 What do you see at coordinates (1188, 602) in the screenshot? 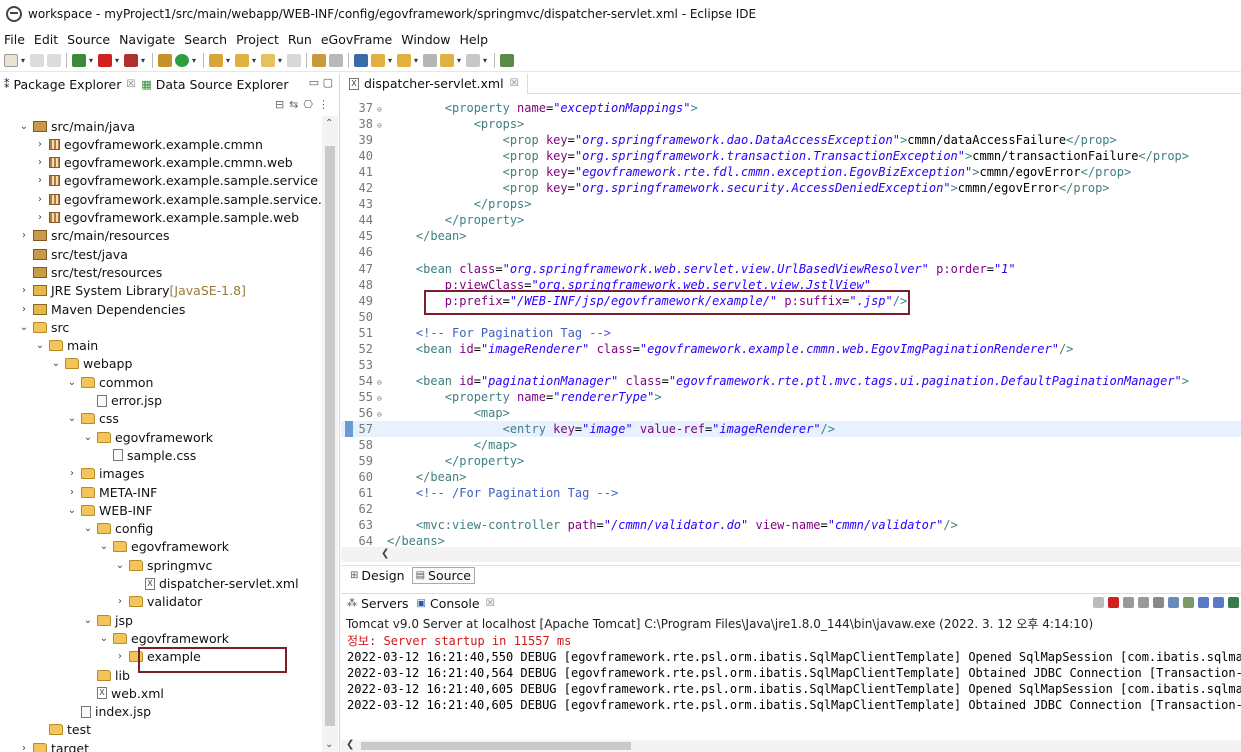
I see `word-wrap-icon` at bounding box center [1188, 602].